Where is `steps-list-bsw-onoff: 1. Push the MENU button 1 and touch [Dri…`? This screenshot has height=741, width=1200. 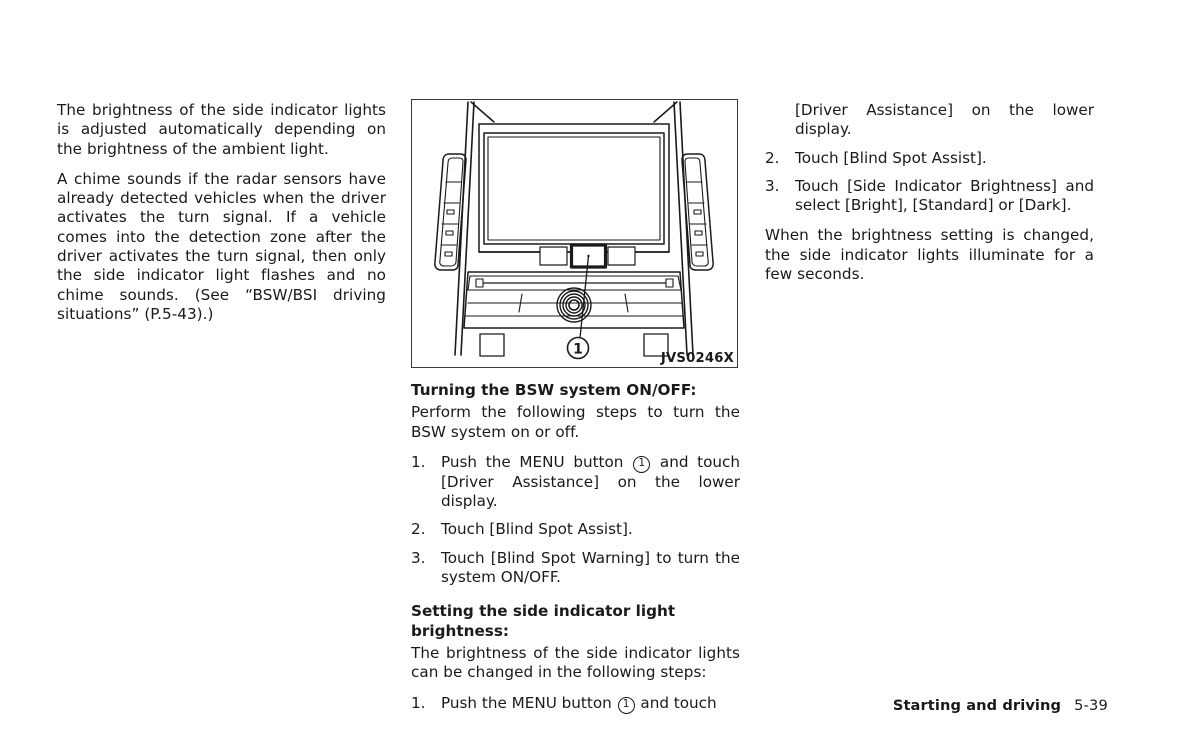
steps-list-bsw-onoff: 1. Push the MENU button 1 and touch [Dri… is located at coordinates (575, 520).